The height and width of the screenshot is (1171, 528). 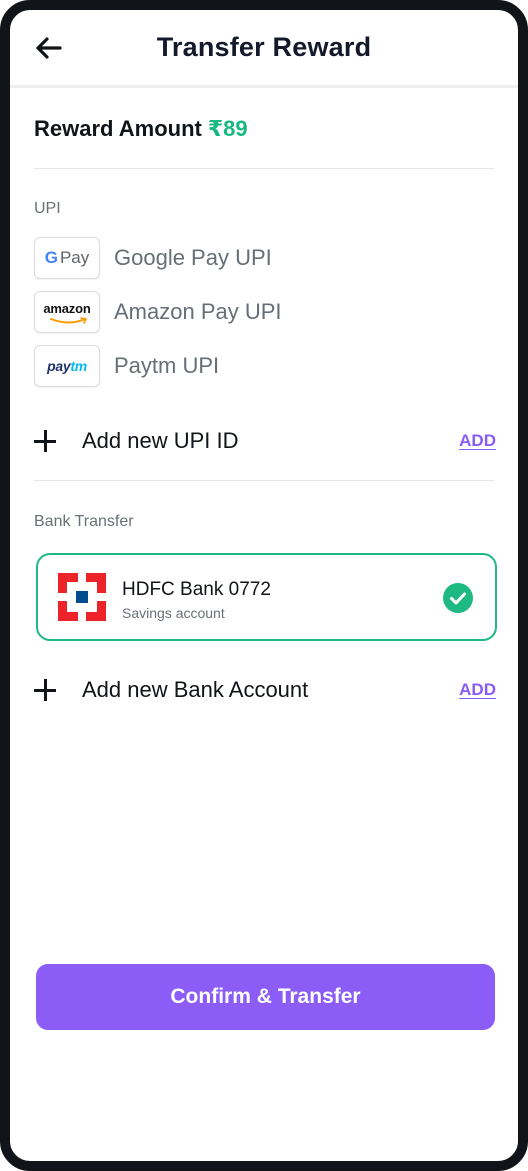 What do you see at coordinates (264, 366) in the screenshot?
I see `upi-option-paytm: paytm Paytm UPI` at bounding box center [264, 366].